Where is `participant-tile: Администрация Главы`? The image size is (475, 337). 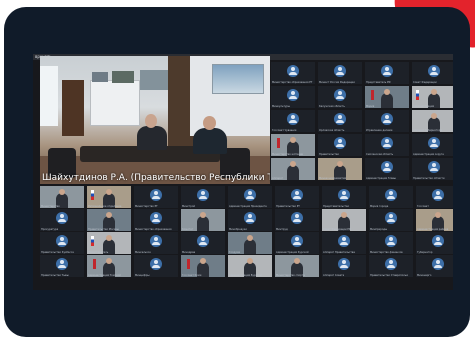 participant-tile: Администрация Главы is located at coordinates (387, 169).